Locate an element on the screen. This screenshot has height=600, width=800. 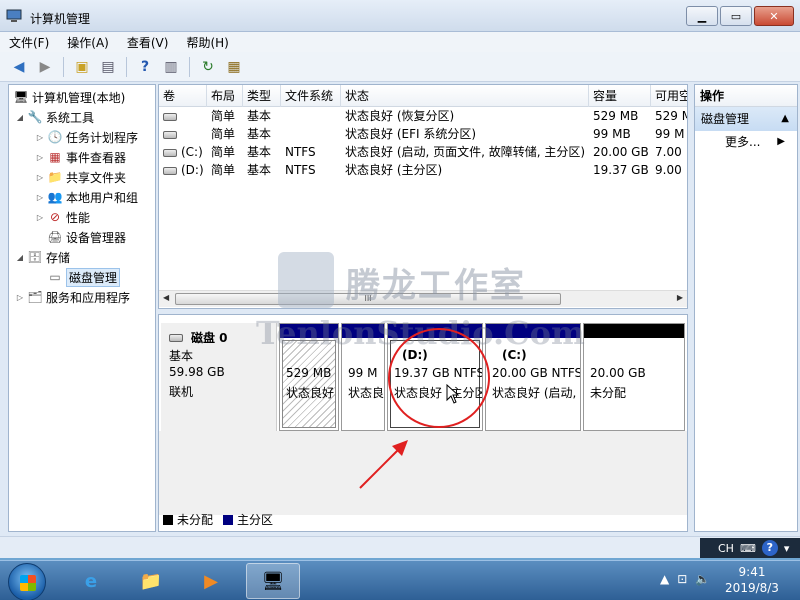
tree-item-local-users: ▷ 👥 本地用户和组 is located at coordinates (86, 197).